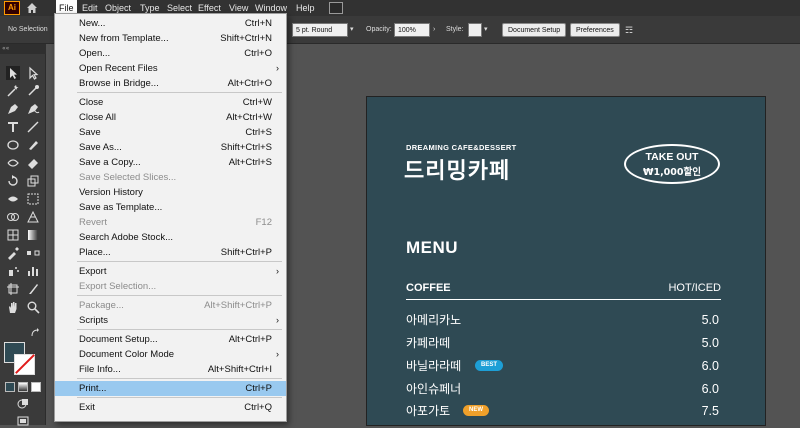 Image resolution: width=800 pixels, height=428 pixels. What do you see at coordinates (10, 387) in the screenshot?
I see `color-mode-button` at bounding box center [10, 387].